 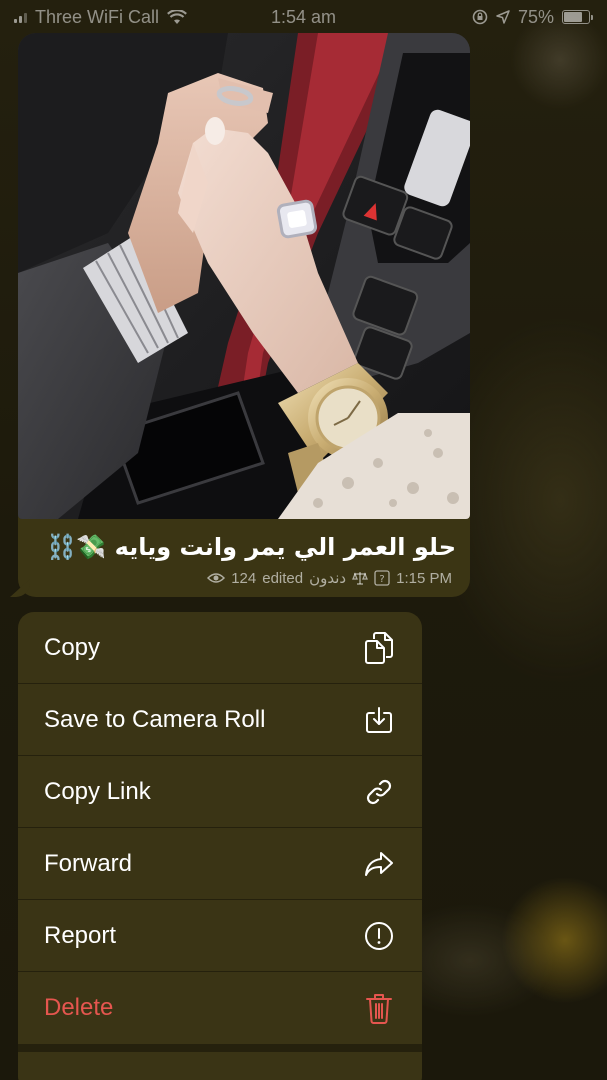 What do you see at coordinates (220, 1066) in the screenshot?
I see `menu-extra-section` at bounding box center [220, 1066].